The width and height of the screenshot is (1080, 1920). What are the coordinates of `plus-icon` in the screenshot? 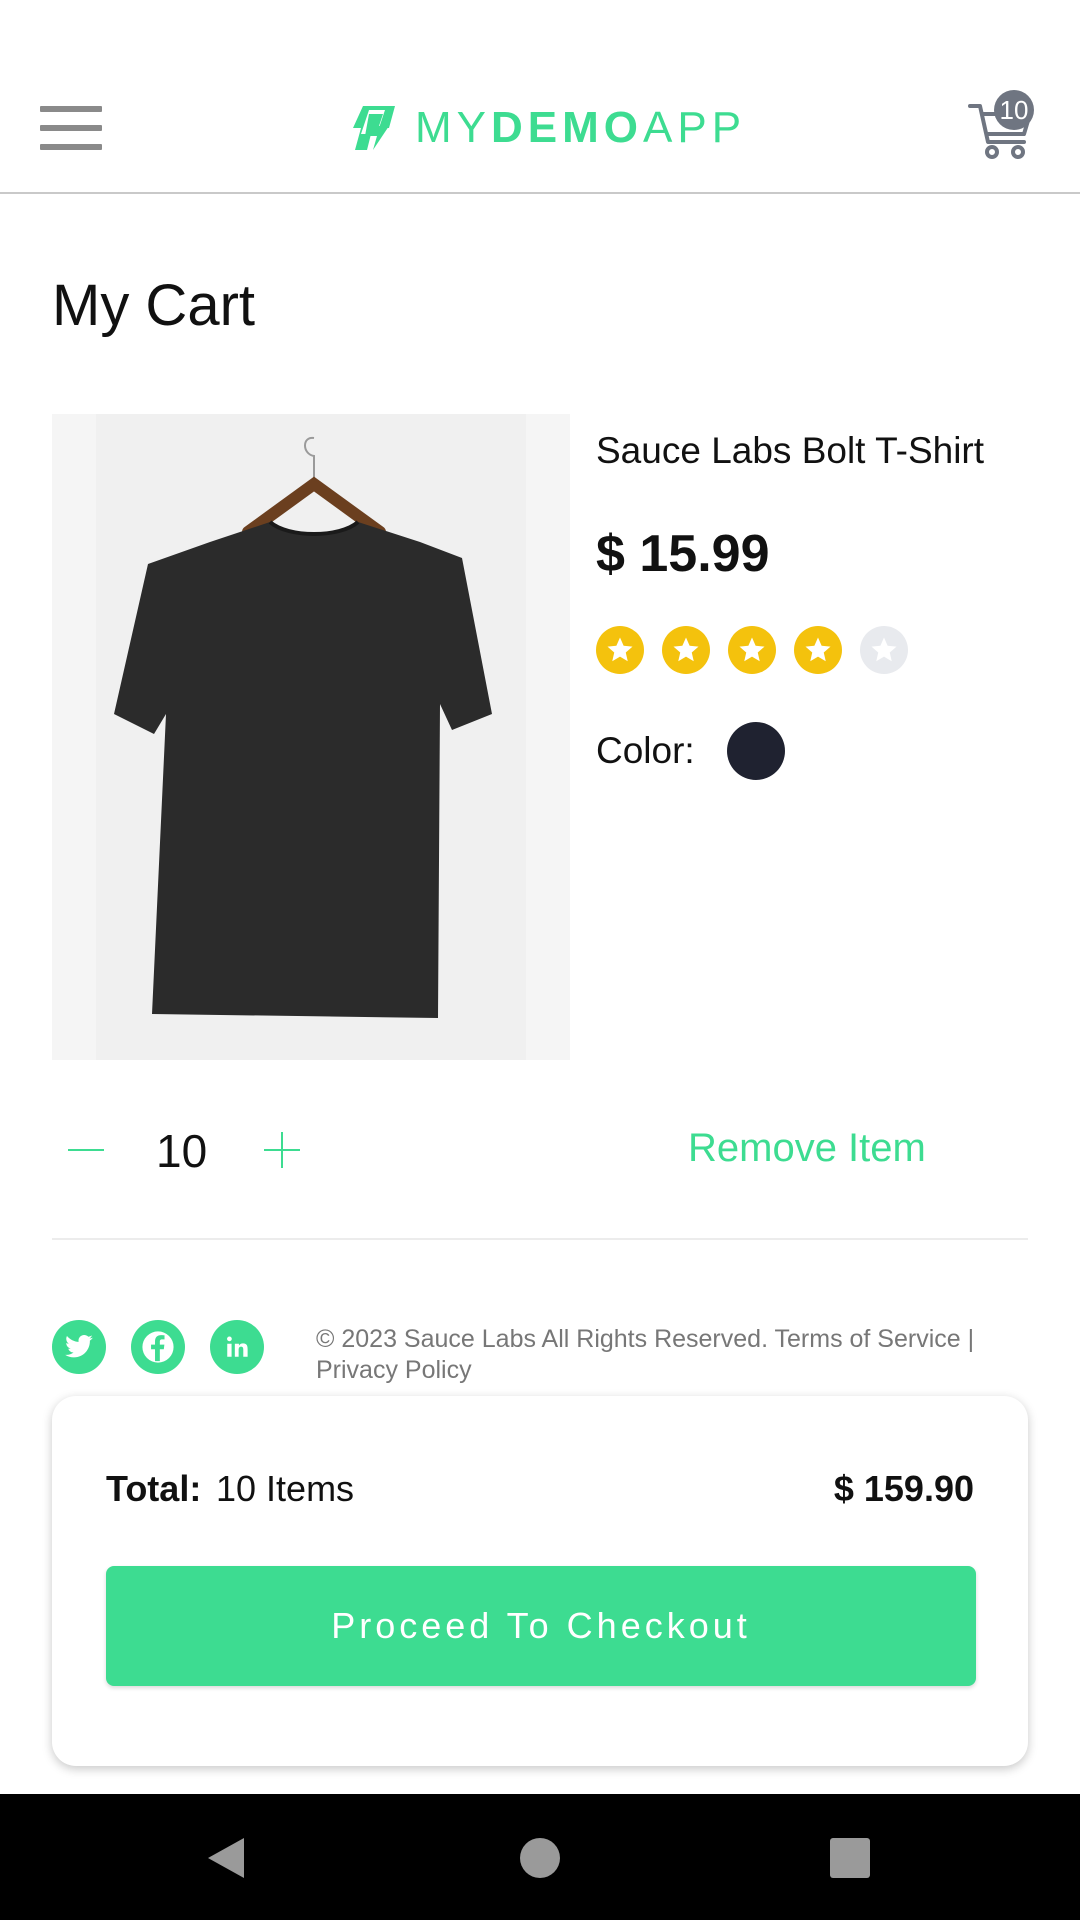 It's located at (282, 1150).